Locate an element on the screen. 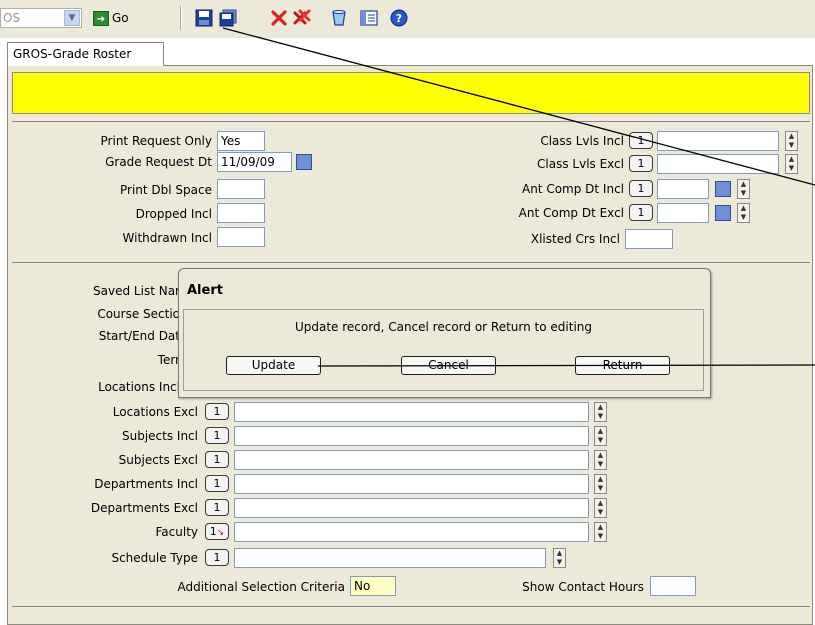 The width and height of the screenshot is (815, 625). subjects-incl-field is located at coordinates (411, 436).